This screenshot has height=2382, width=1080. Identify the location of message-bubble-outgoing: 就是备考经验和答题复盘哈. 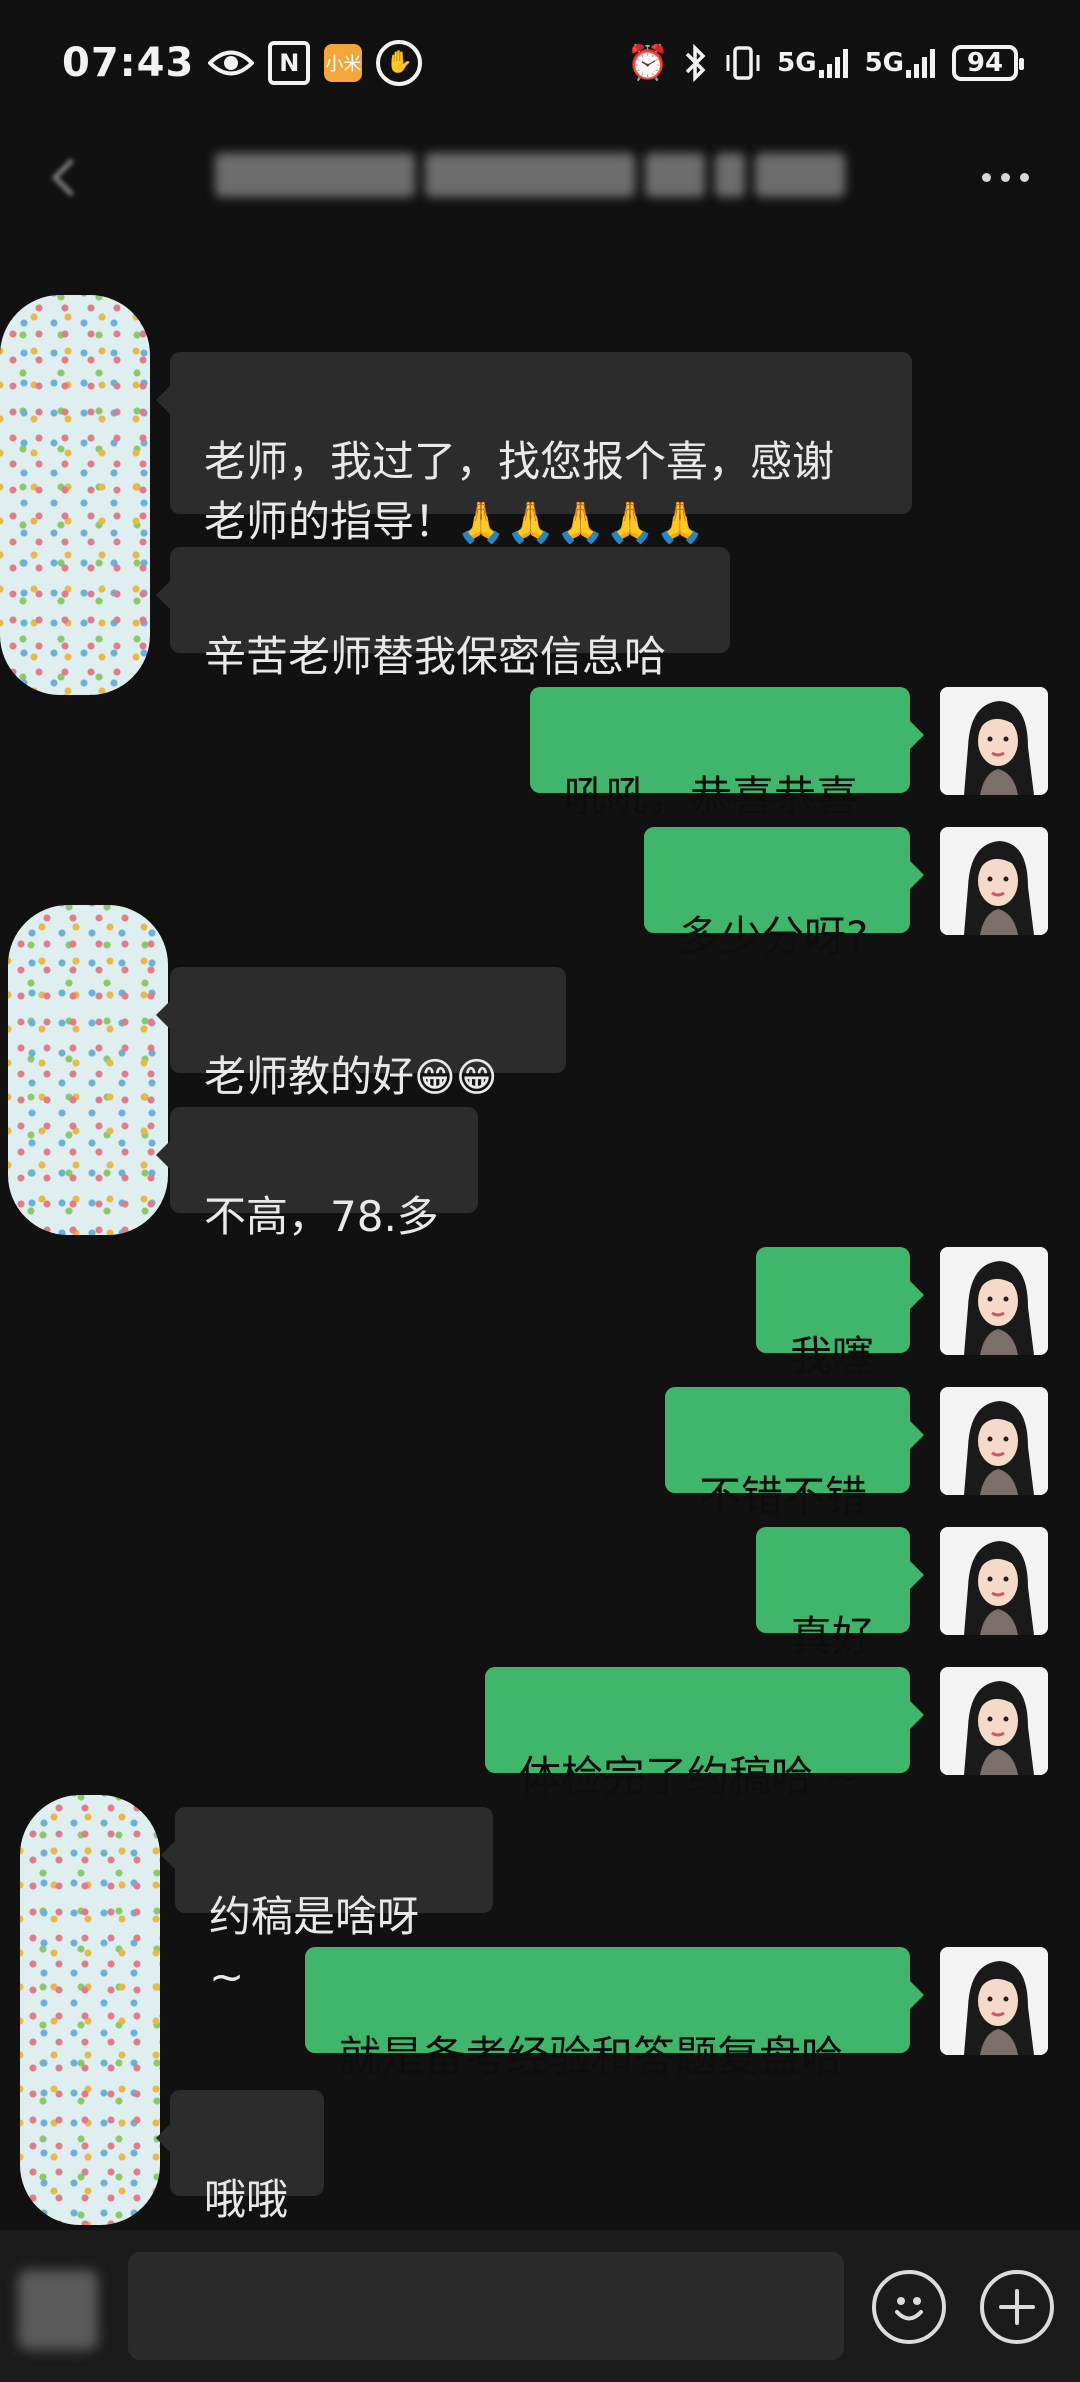
(614, 2014).